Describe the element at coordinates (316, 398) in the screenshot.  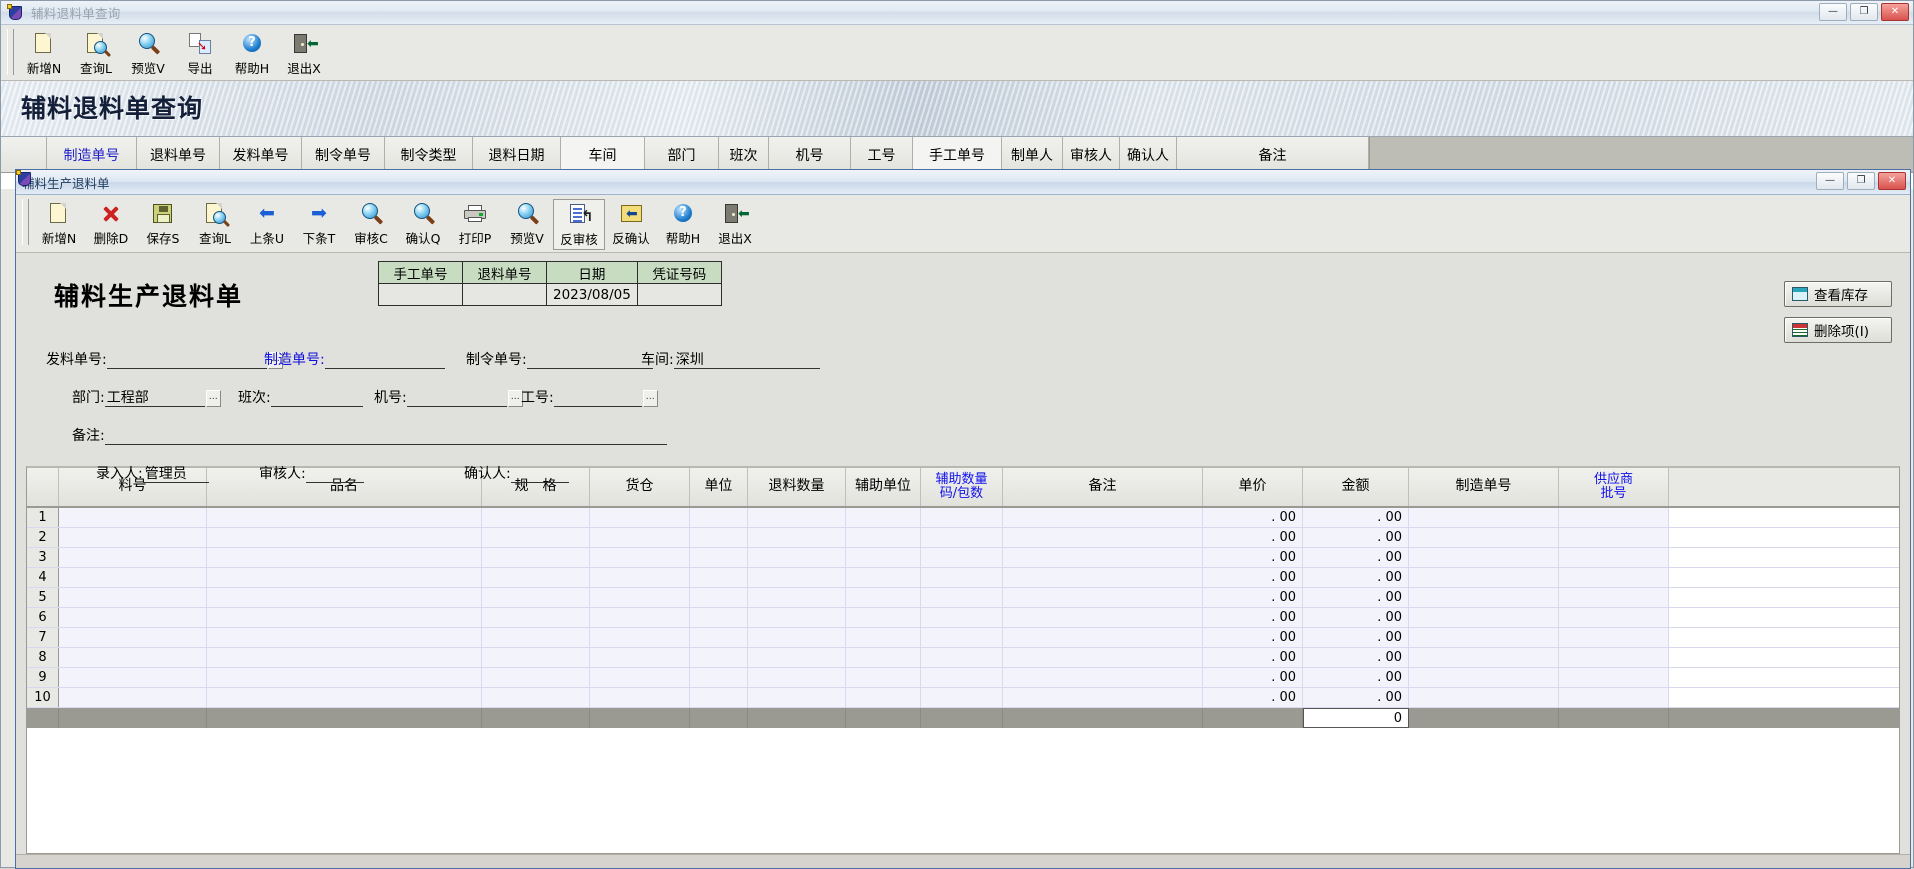
I see `shift-input` at that location.